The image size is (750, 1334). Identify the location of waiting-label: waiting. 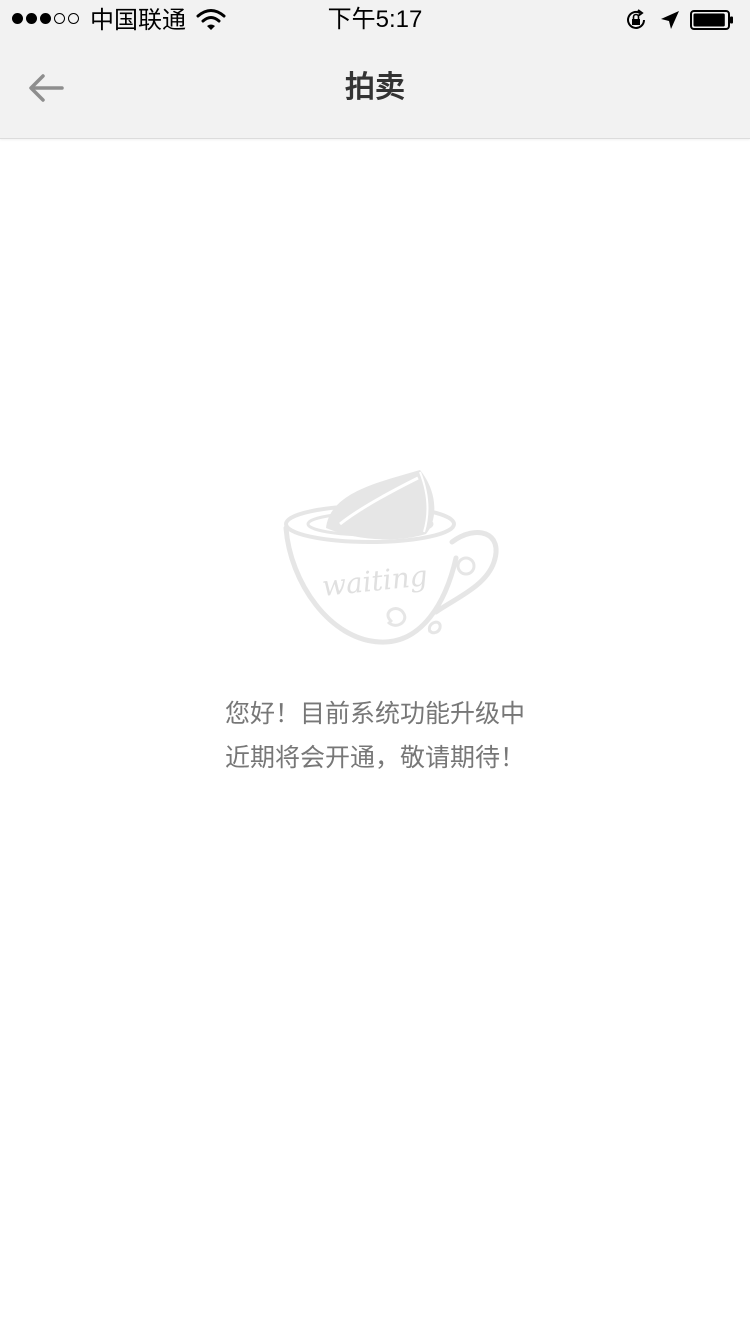
(374, 581).